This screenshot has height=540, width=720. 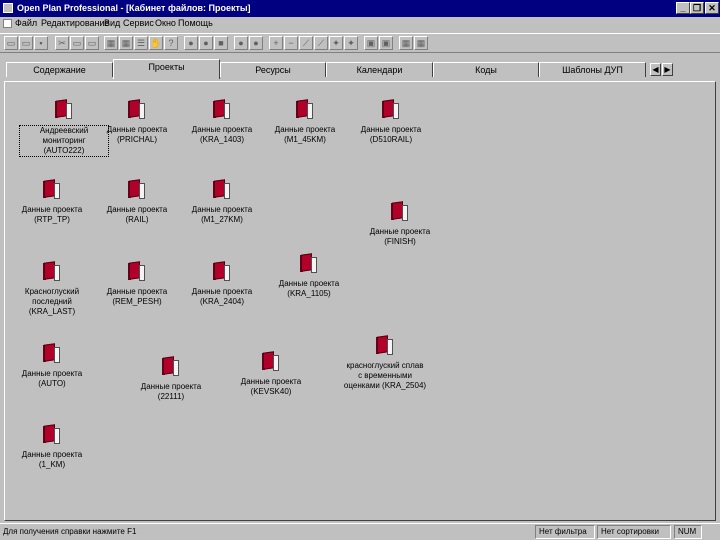 I want to click on project-label: Данные проекта (KRA_1105), so click(x=309, y=288).